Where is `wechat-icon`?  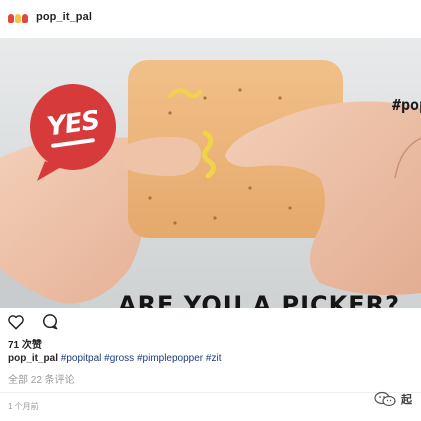
wechat-icon is located at coordinates (385, 399).